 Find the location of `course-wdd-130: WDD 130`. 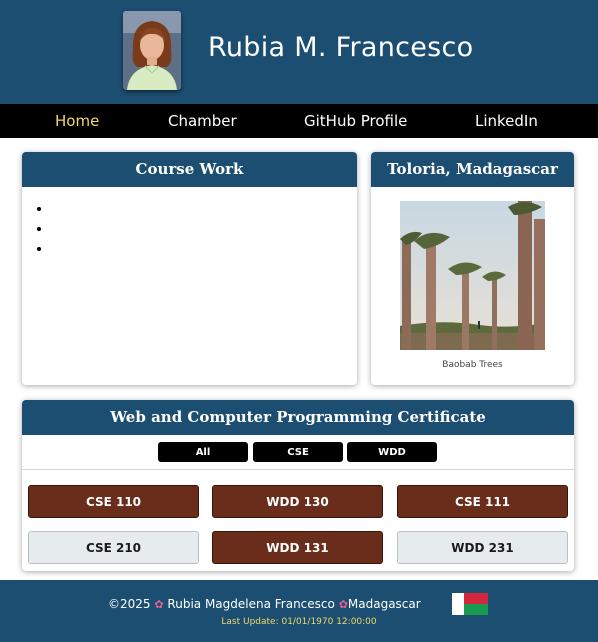

course-wdd-130: WDD 130 is located at coordinates (297, 501).